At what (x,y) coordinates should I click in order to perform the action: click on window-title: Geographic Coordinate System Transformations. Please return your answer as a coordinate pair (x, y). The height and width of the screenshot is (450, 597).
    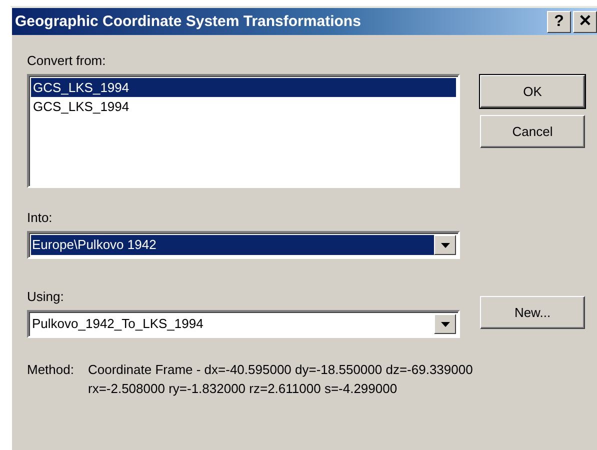
    Looking at the image, I should click on (188, 21).